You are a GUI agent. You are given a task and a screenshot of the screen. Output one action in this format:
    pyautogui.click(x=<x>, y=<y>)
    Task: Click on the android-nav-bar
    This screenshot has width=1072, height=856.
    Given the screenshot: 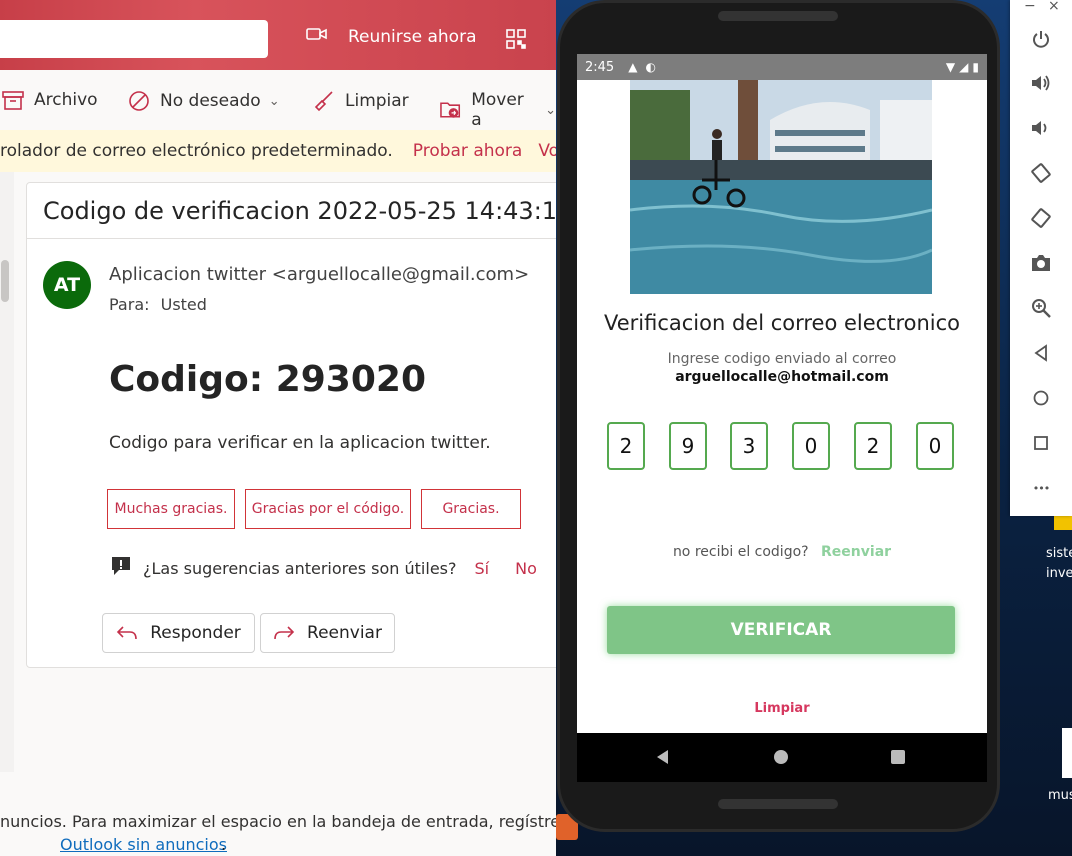 What is the action you would take?
    pyautogui.click(x=782, y=757)
    